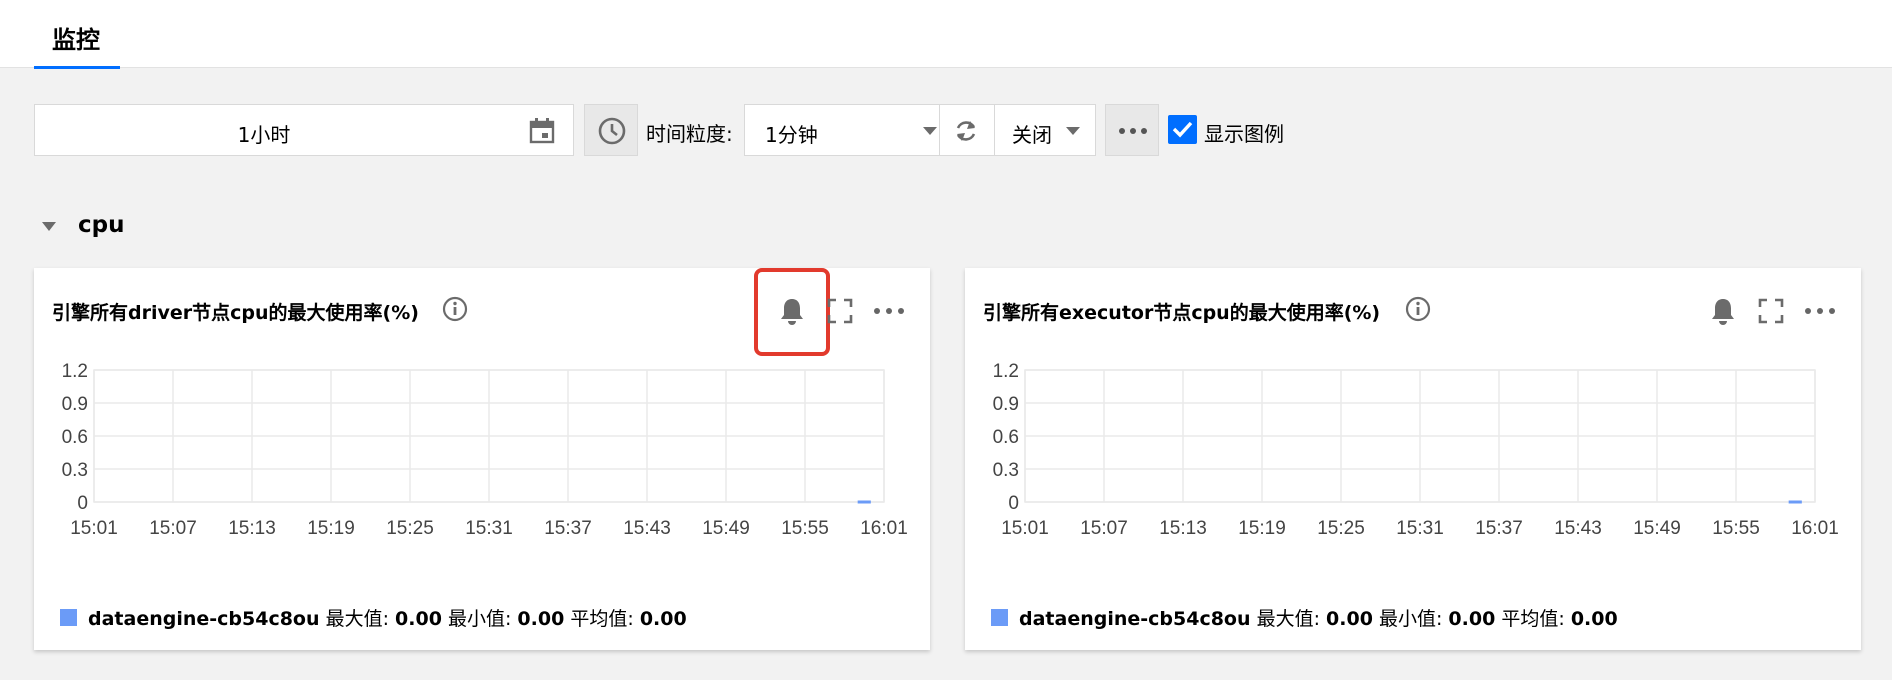 The width and height of the screenshot is (1892, 680). Describe the element at coordinates (77, 67) in the screenshot. I see `tab-active-indicator` at that location.